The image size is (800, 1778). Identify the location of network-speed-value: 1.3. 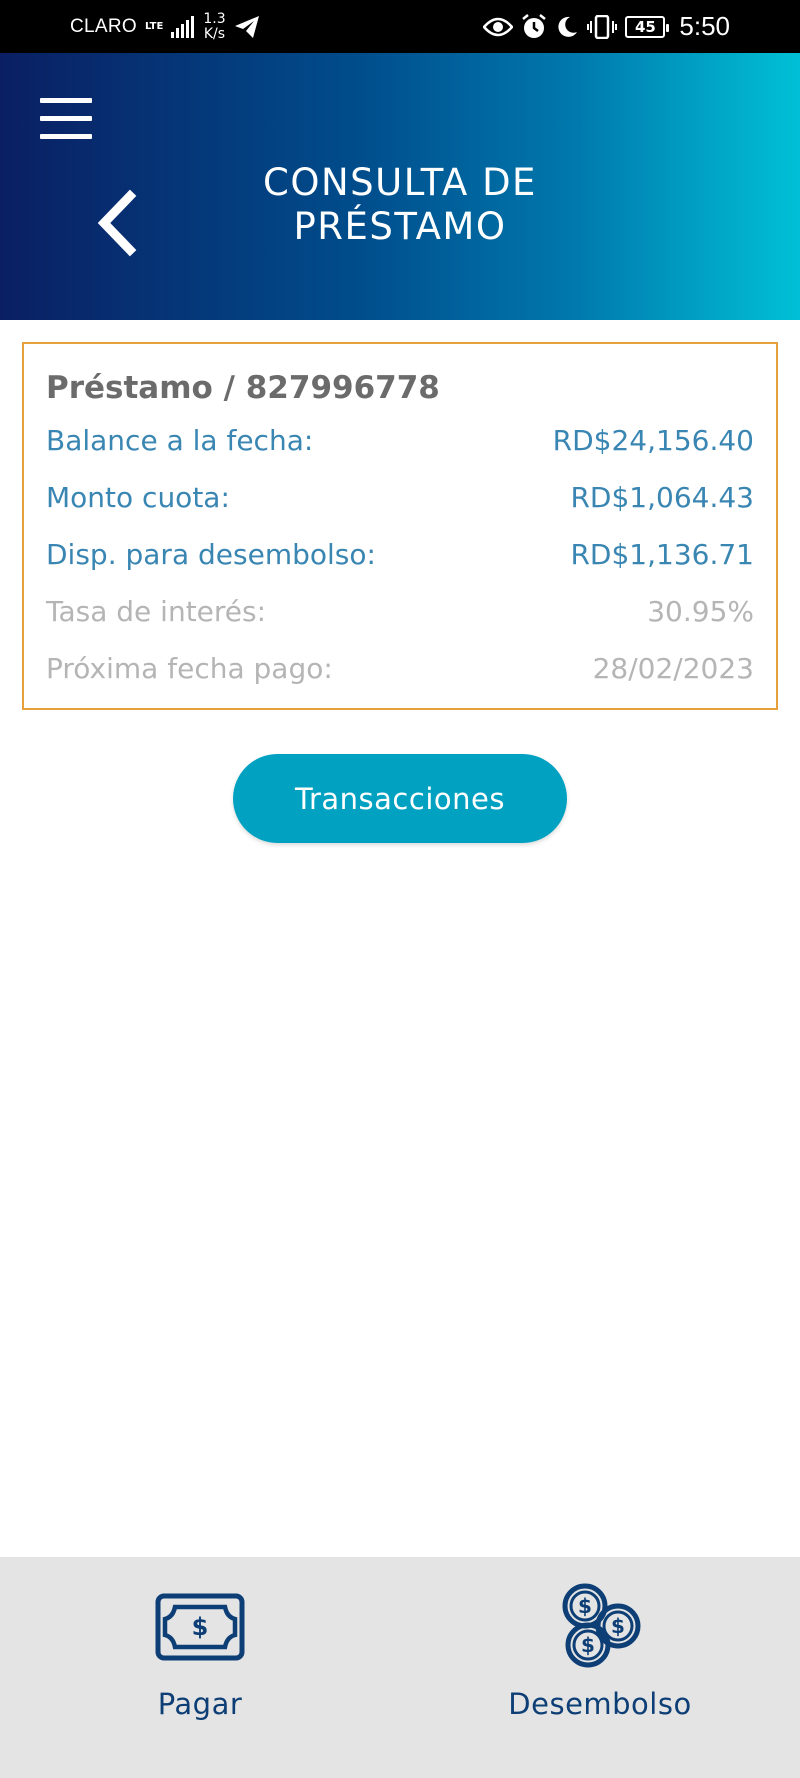
(214, 18).